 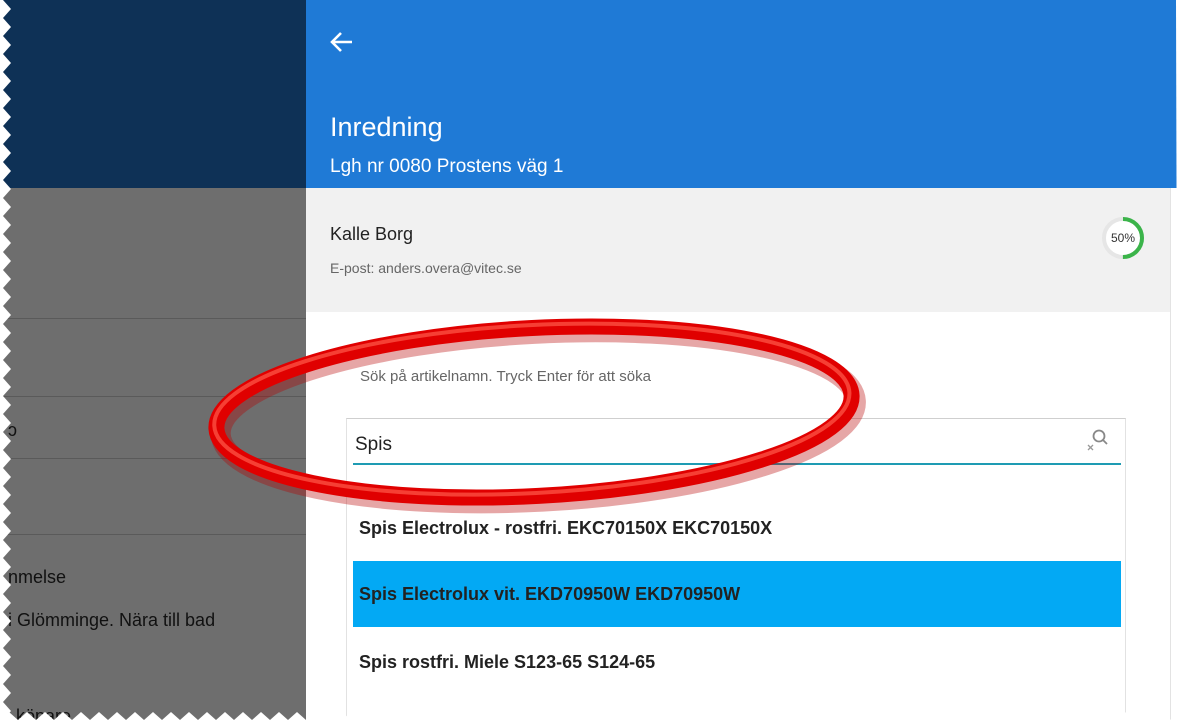 I want to click on scrollbar, so click(x=1176, y=456).